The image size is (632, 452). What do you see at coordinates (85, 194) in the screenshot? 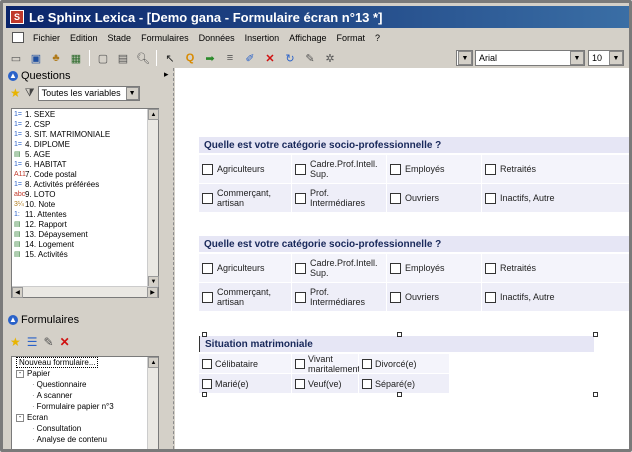
I see `question-item: abc 9. LOTO` at bounding box center [85, 194].